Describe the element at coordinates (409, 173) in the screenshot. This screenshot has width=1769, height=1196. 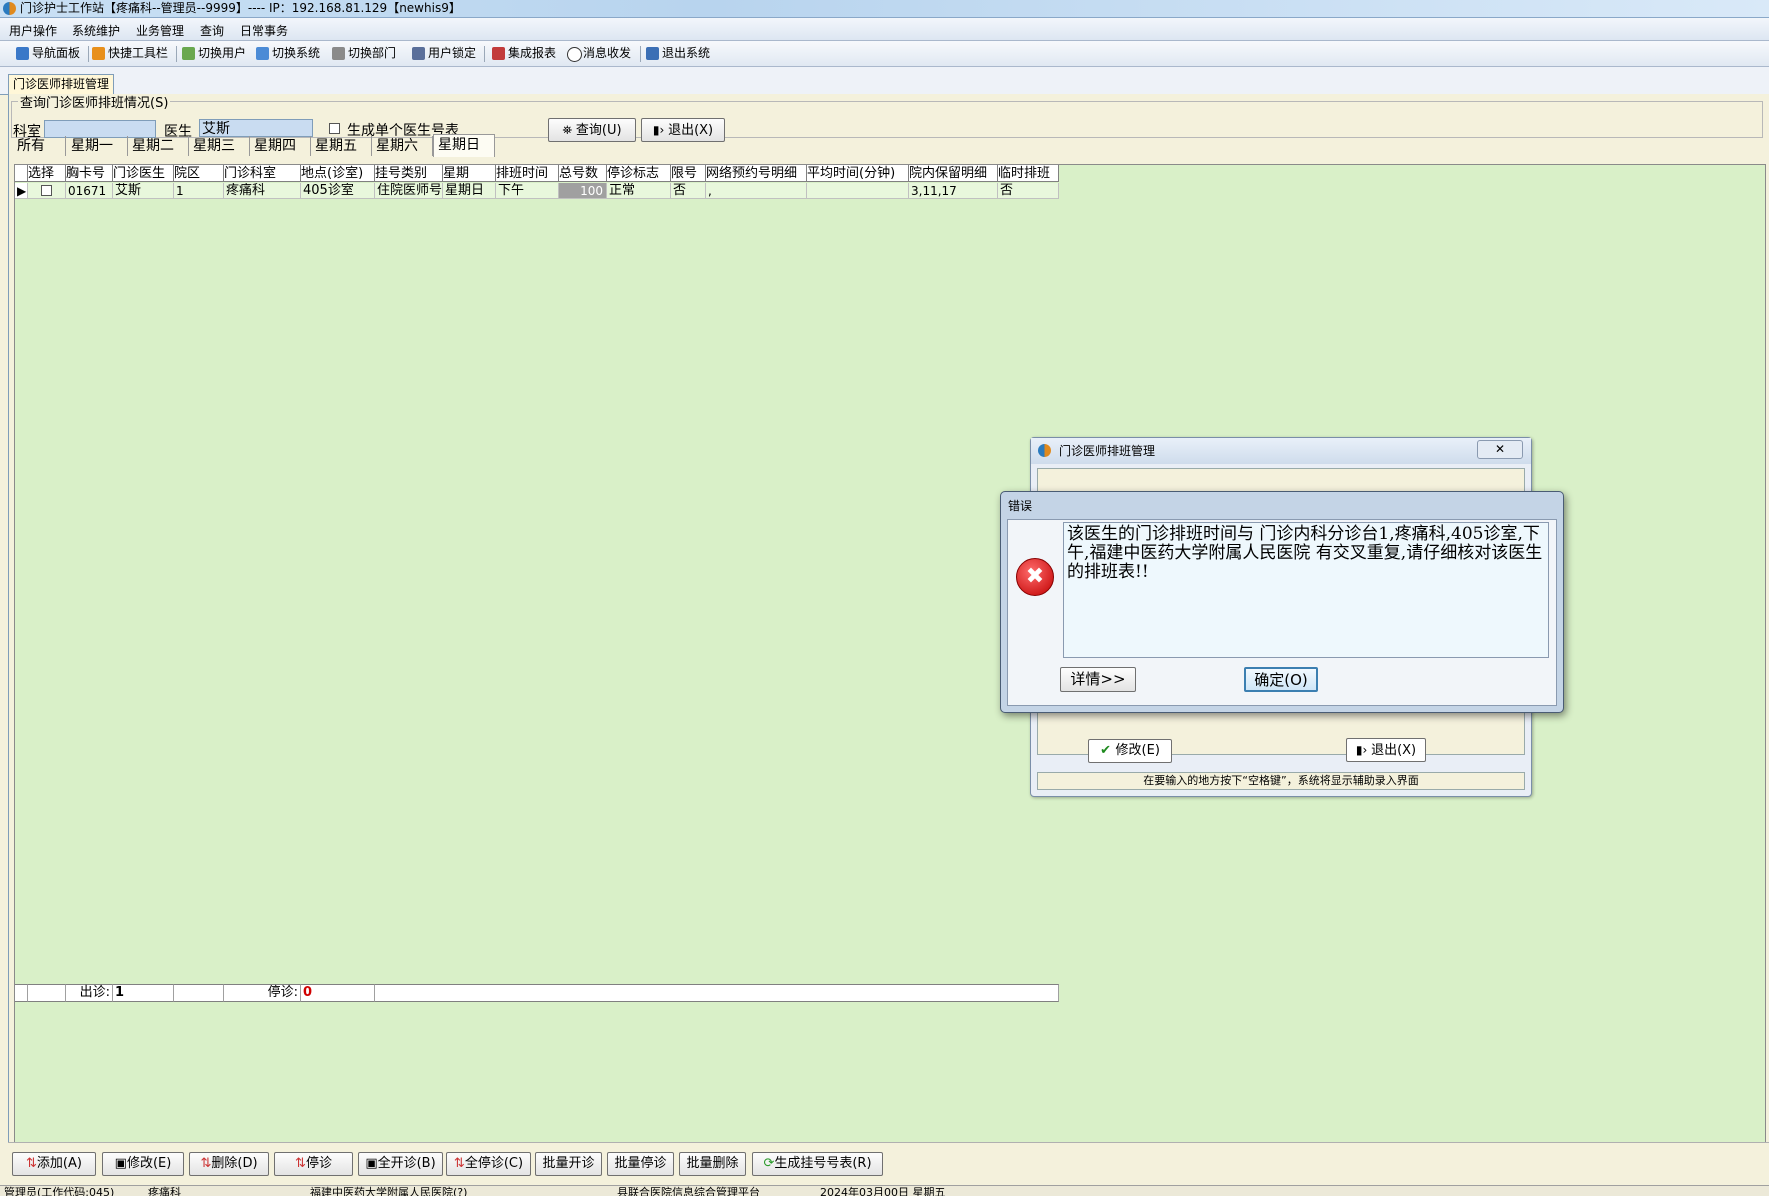
I see `col-reg-type: 挂号类别` at that location.